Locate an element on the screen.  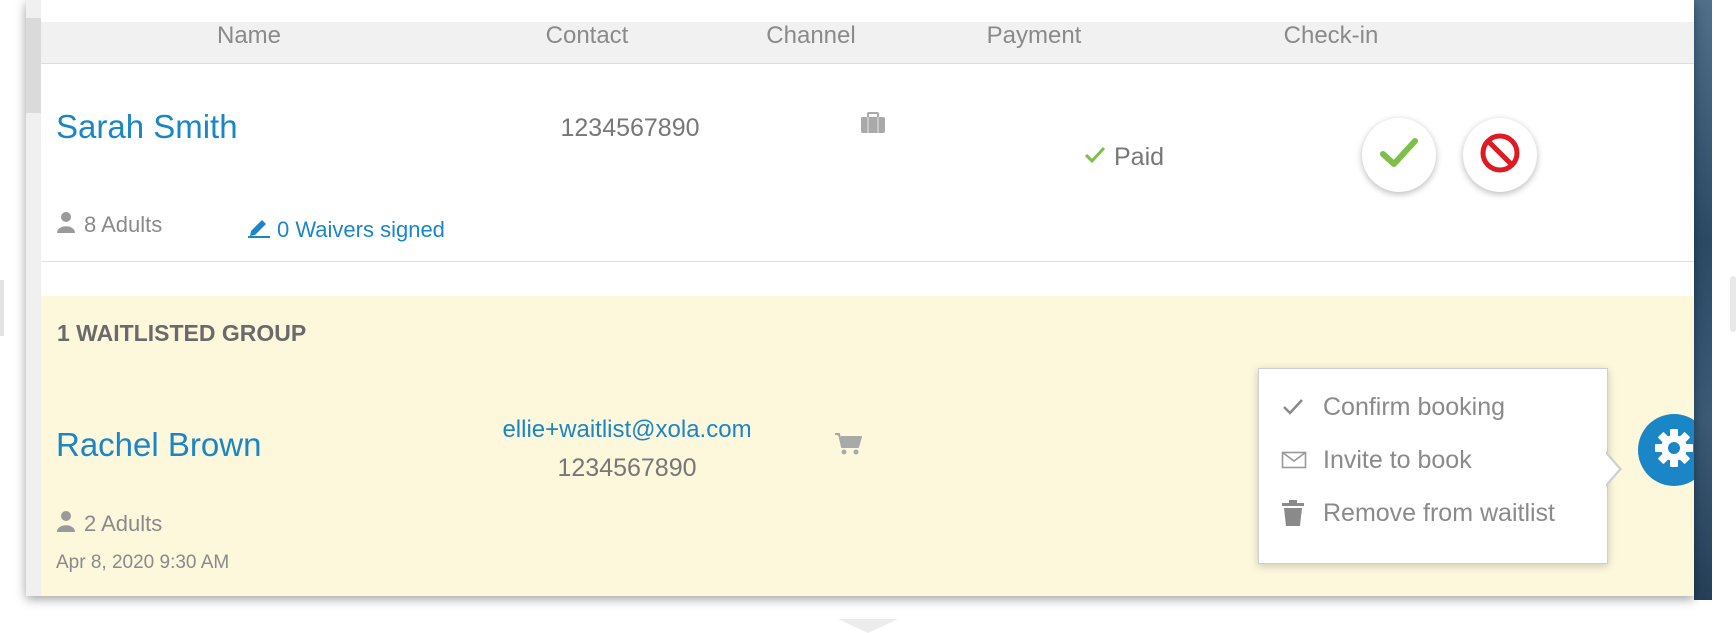
payment-status-label: Paid is located at coordinates (1139, 157).